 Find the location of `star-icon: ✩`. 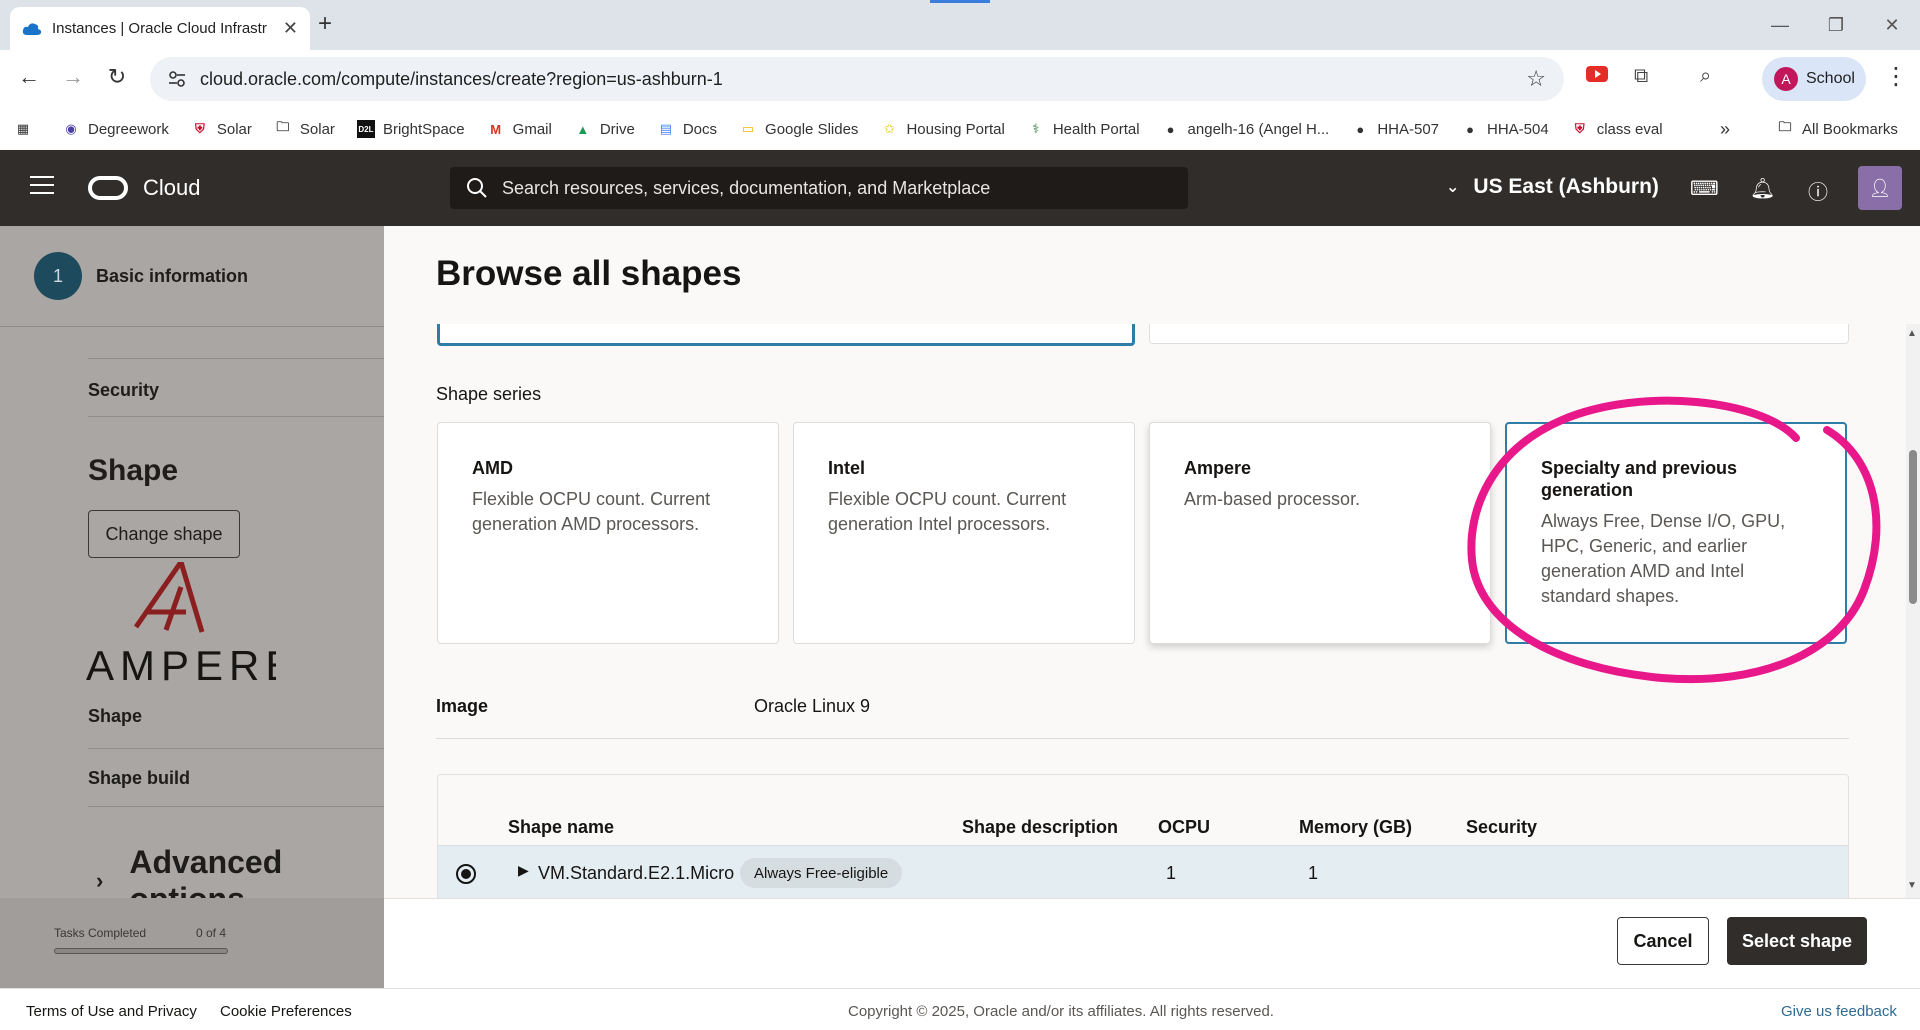

star-icon: ✩ is located at coordinates (889, 128).